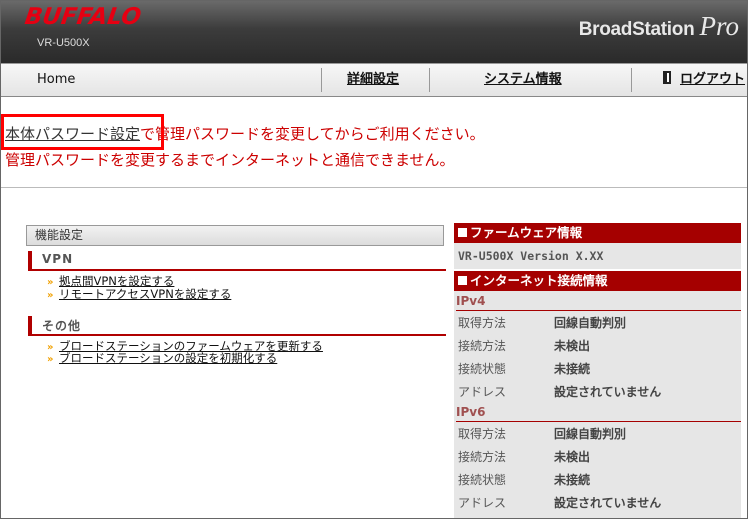  I want to click on link-label: ブロードステーションの設定を初期化する, so click(168, 358).